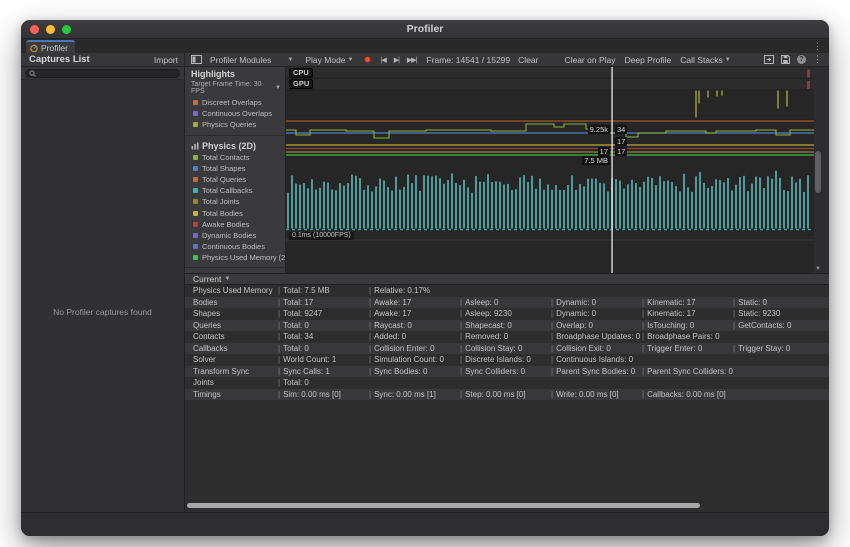 The height and width of the screenshot is (547, 850). Describe the element at coordinates (785, 59) in the screenshot. I see `save-profile-icon` at that location.